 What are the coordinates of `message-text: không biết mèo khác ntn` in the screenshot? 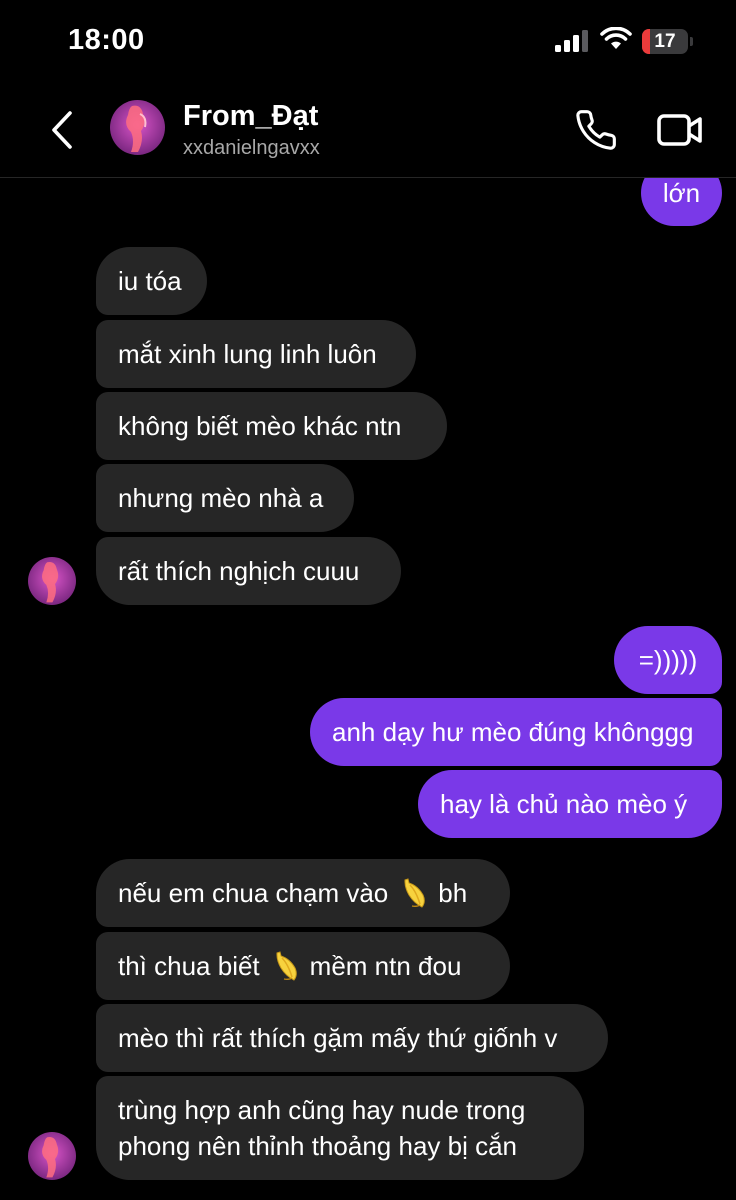 It's located at (260, 426).